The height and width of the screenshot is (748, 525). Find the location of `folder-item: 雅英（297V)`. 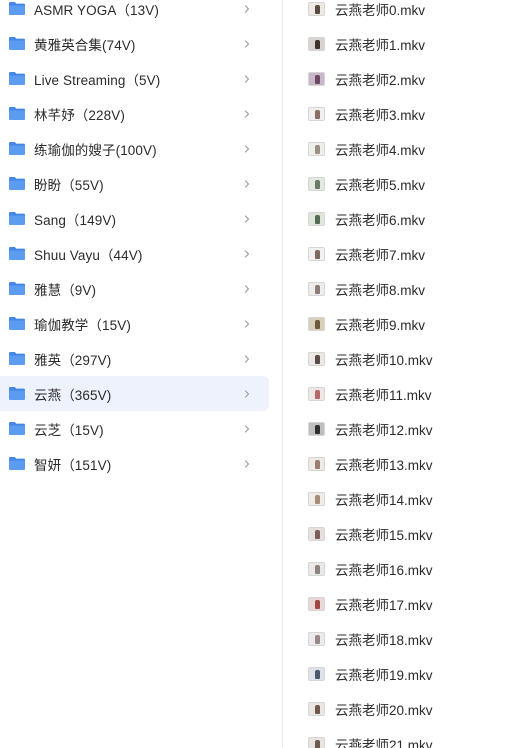

folder-item: 雅英（297V) is located at coordinates (141, 358).